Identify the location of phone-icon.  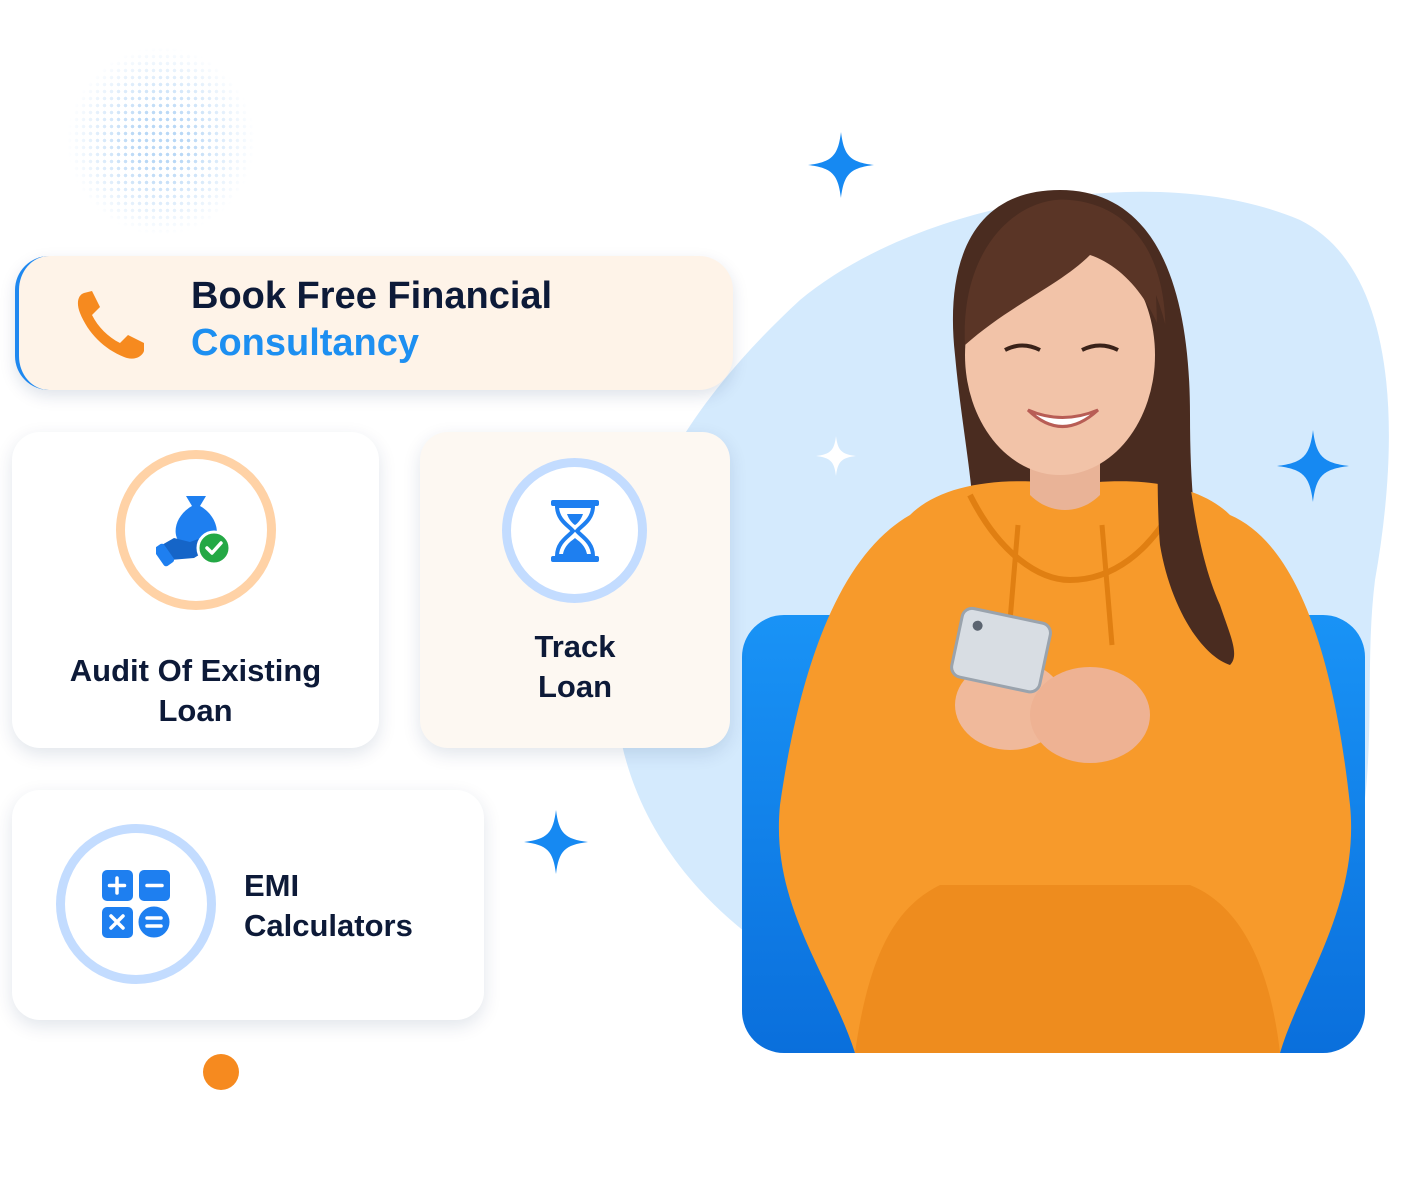
(110, 325).